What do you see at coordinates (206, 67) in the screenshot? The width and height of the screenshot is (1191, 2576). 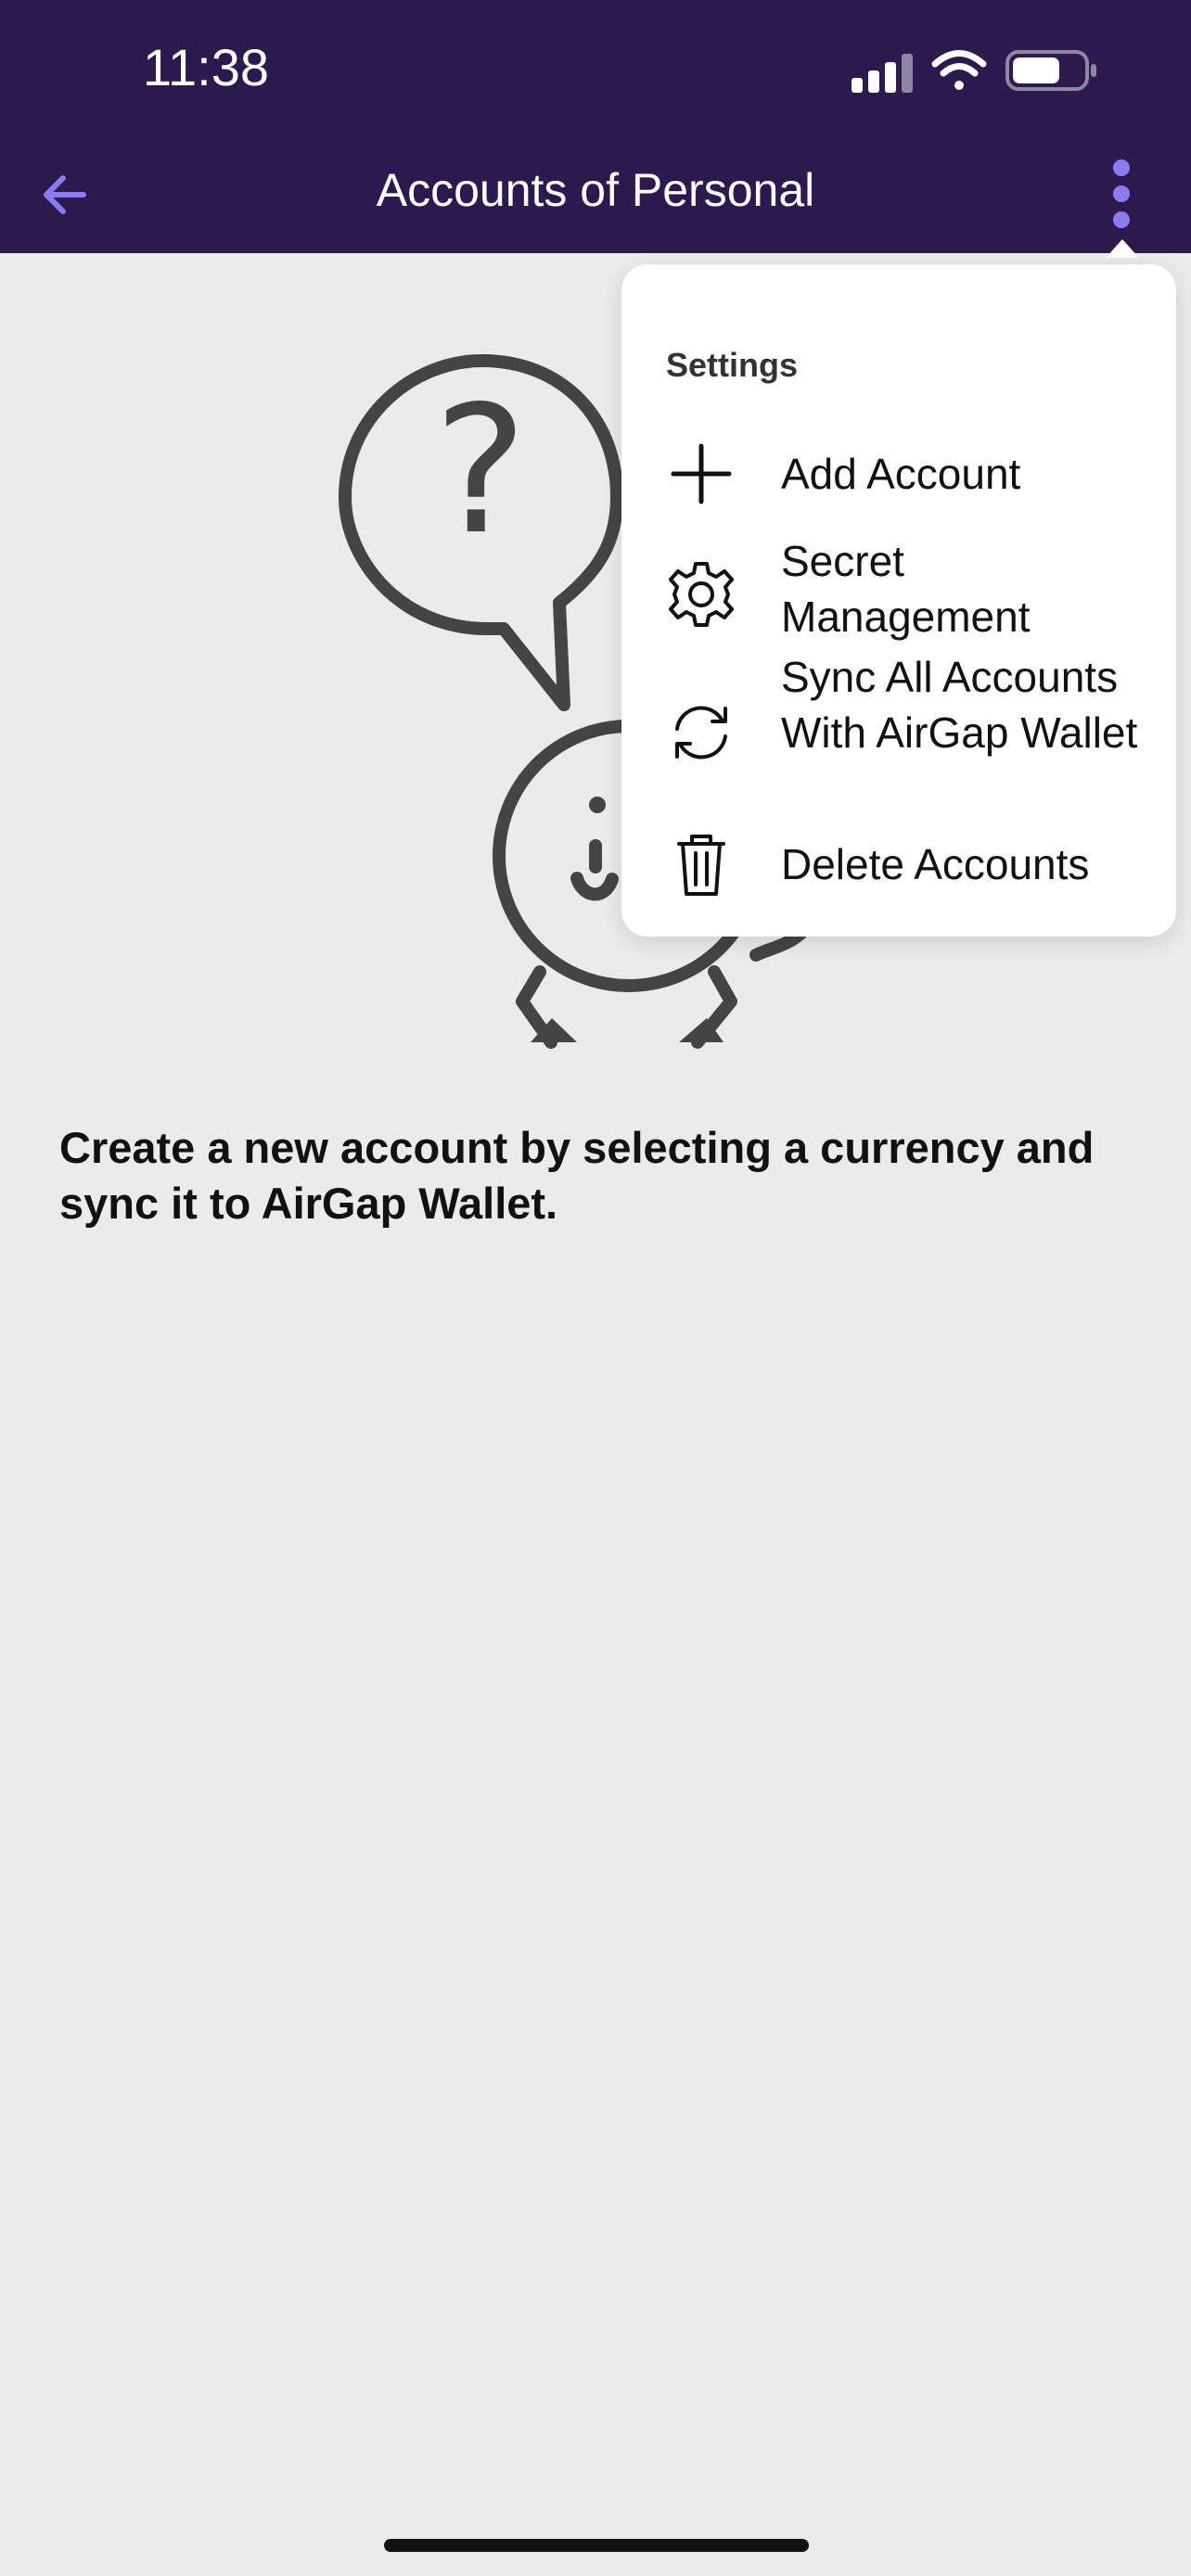 I see `status-time: 11:38` at bounding box center [206, 67].